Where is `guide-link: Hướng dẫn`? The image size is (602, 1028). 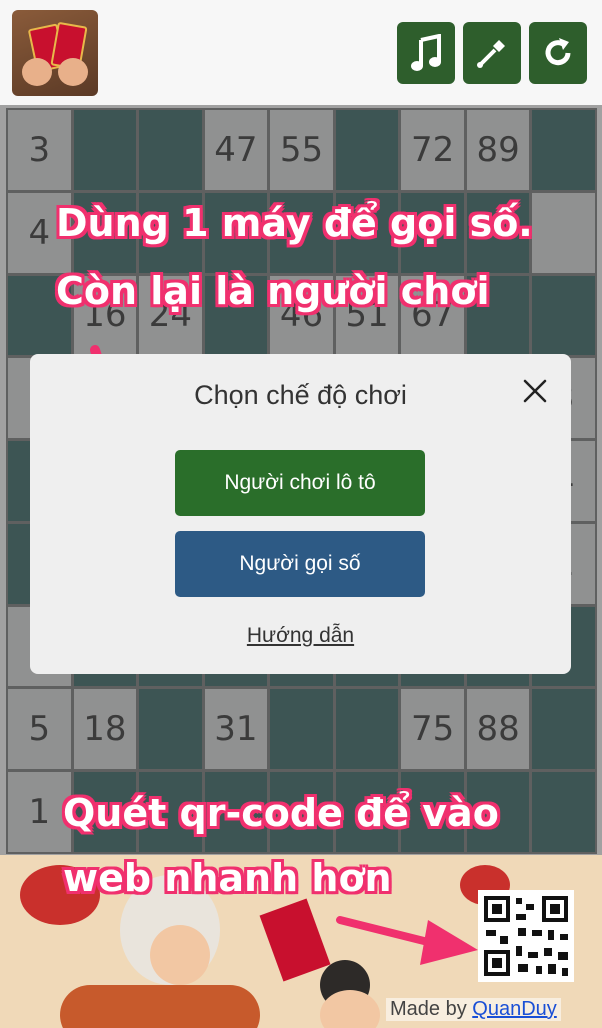 guide-link: Hướng dẫn is located at coordinates (300, 636).